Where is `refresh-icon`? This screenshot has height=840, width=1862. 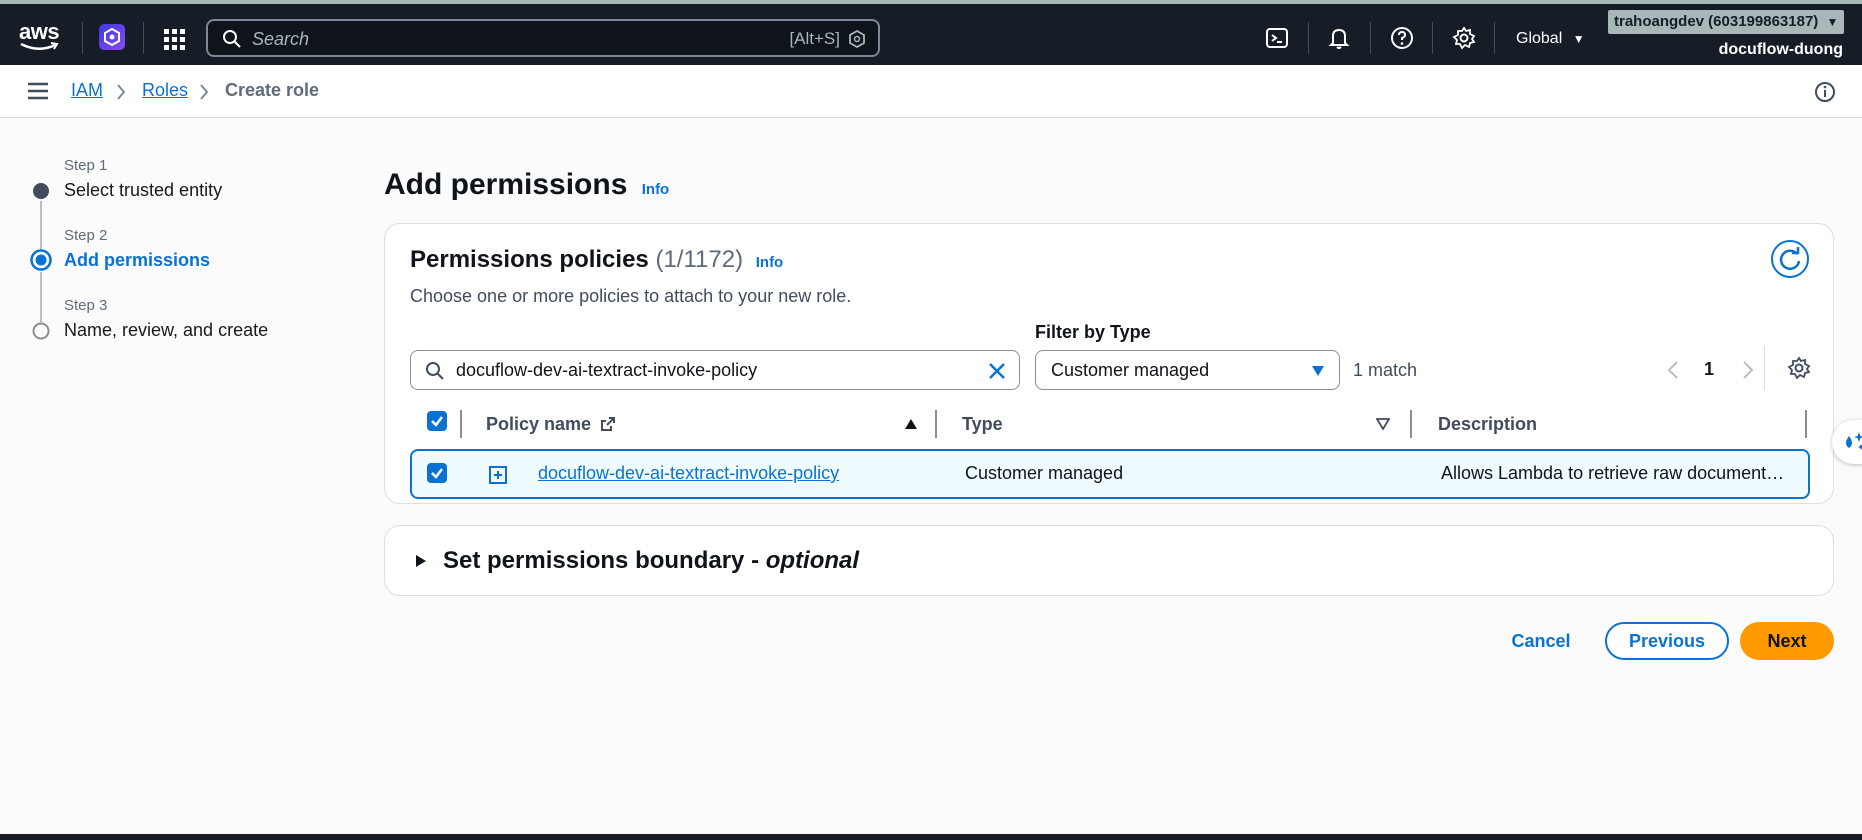
refresh-icon is located at coordinates (1790, 258).